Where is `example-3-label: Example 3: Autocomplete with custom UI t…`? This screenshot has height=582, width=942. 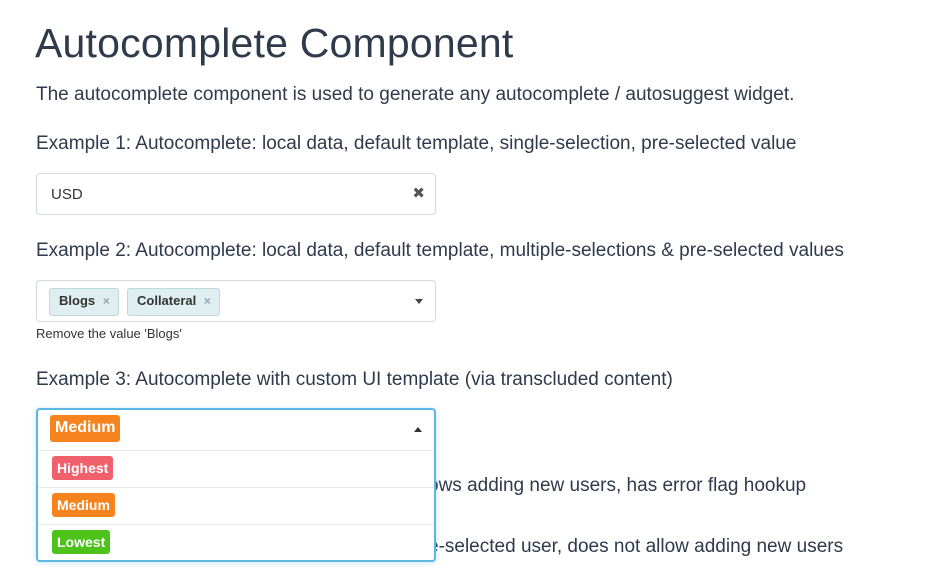 example-3-label: Example 3: Autocomplete with custom UI t… is located at coordinates (354, 379).